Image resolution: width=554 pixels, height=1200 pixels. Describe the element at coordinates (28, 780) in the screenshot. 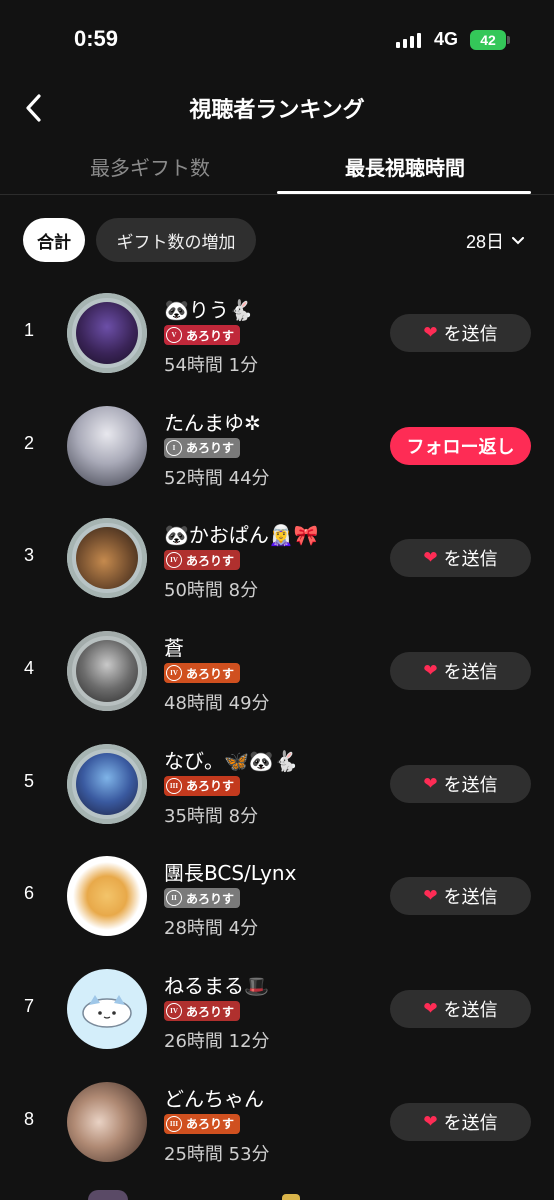

I see `rank-number: 5` at that location.